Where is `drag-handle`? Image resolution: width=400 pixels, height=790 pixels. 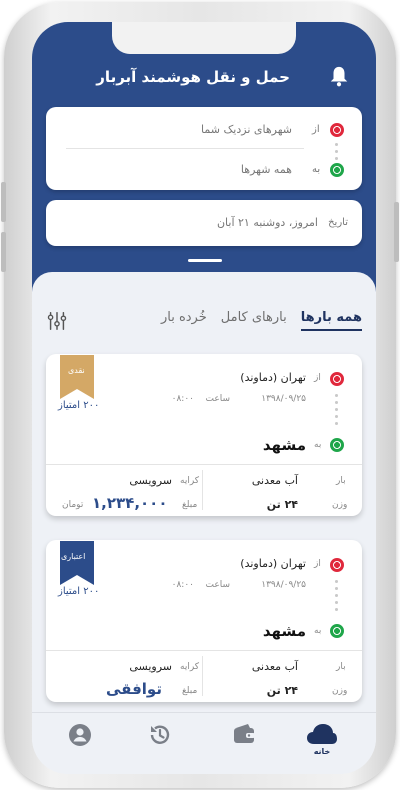
drag-handle is located at coordinates (205, 260).